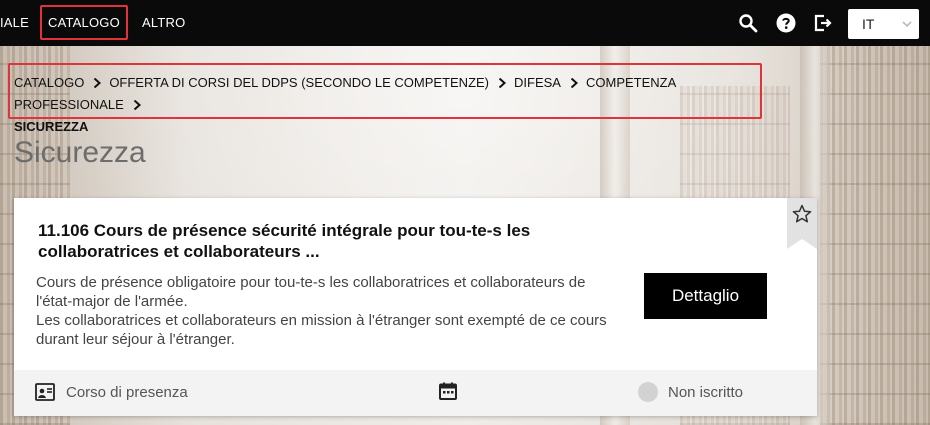  Describe the element at coordinates (14, 23) in the screenshot. I see `nav-item-partial: IALE` at that location.